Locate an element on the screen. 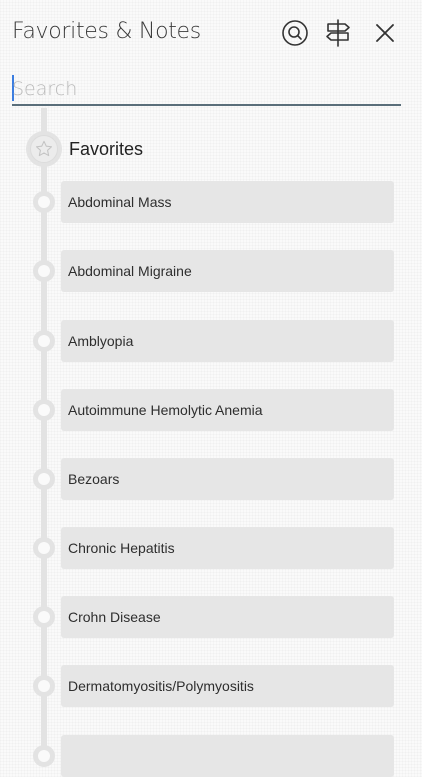  search-icon is located at coordinates (295, 33).